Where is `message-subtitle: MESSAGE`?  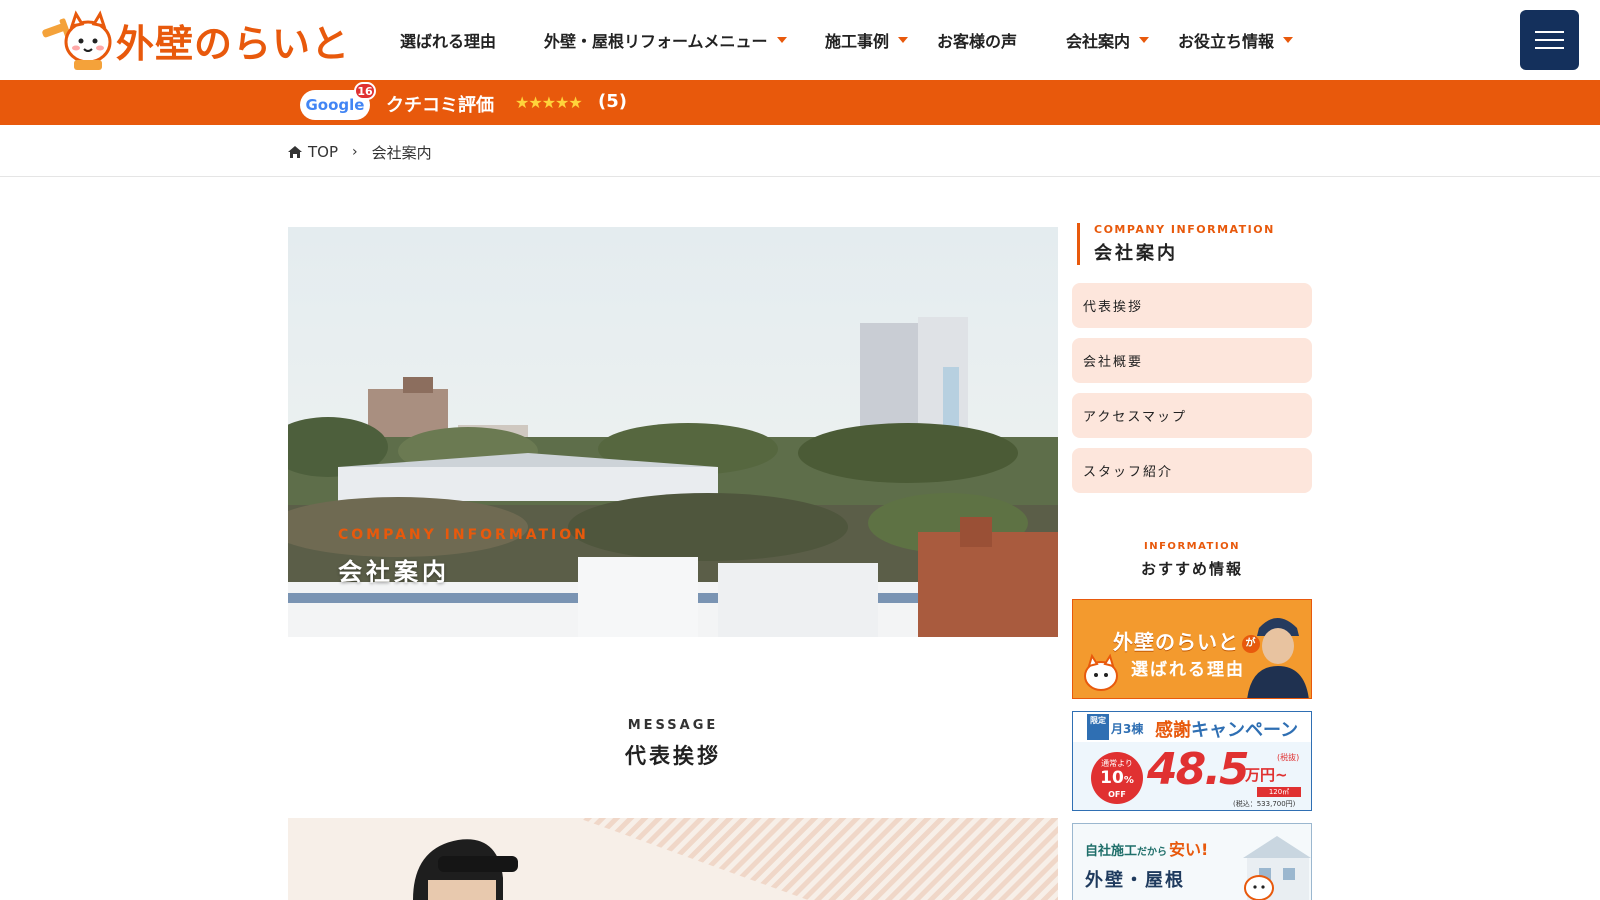 message-subtitle: MESSAGE is located at coordinates (673, 725).